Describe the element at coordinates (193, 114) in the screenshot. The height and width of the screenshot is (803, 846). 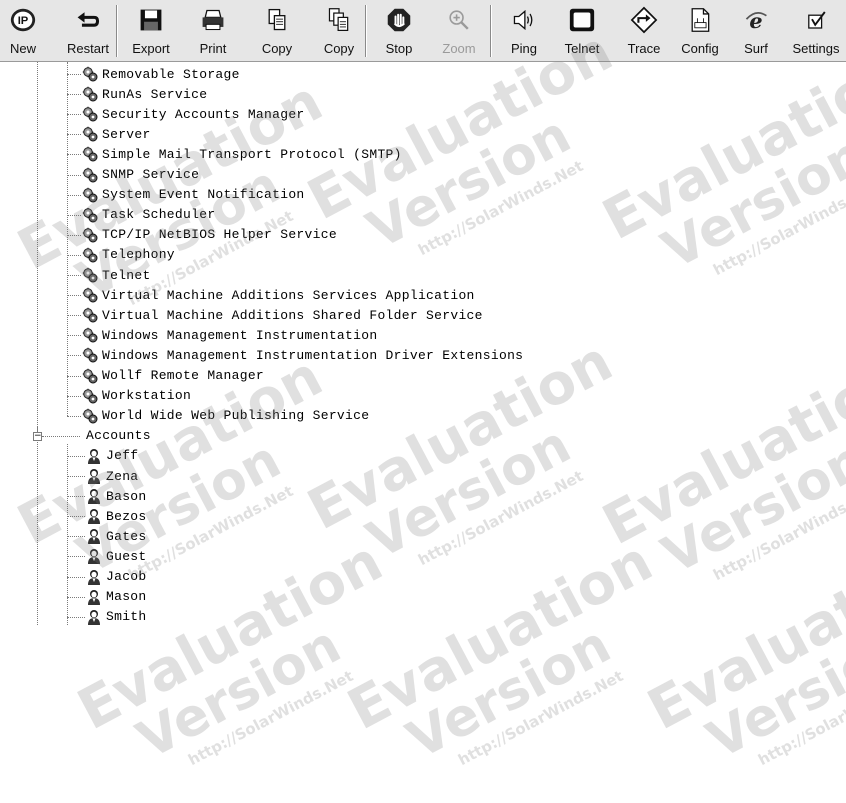
I see `tree-item-service: Security Accounts Manager` at that location.